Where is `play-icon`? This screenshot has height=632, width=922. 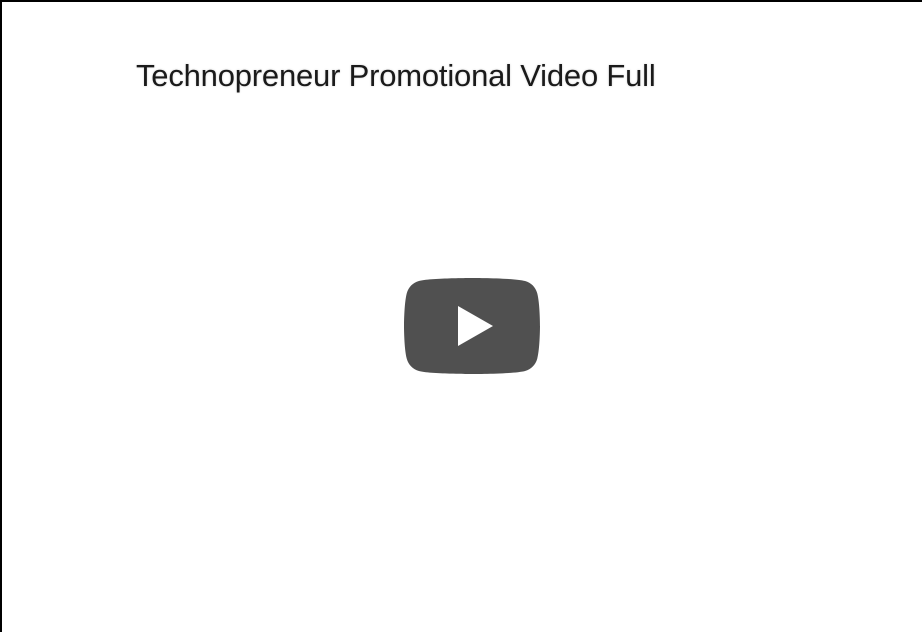 play-icon is located at coordinates (472, 326).